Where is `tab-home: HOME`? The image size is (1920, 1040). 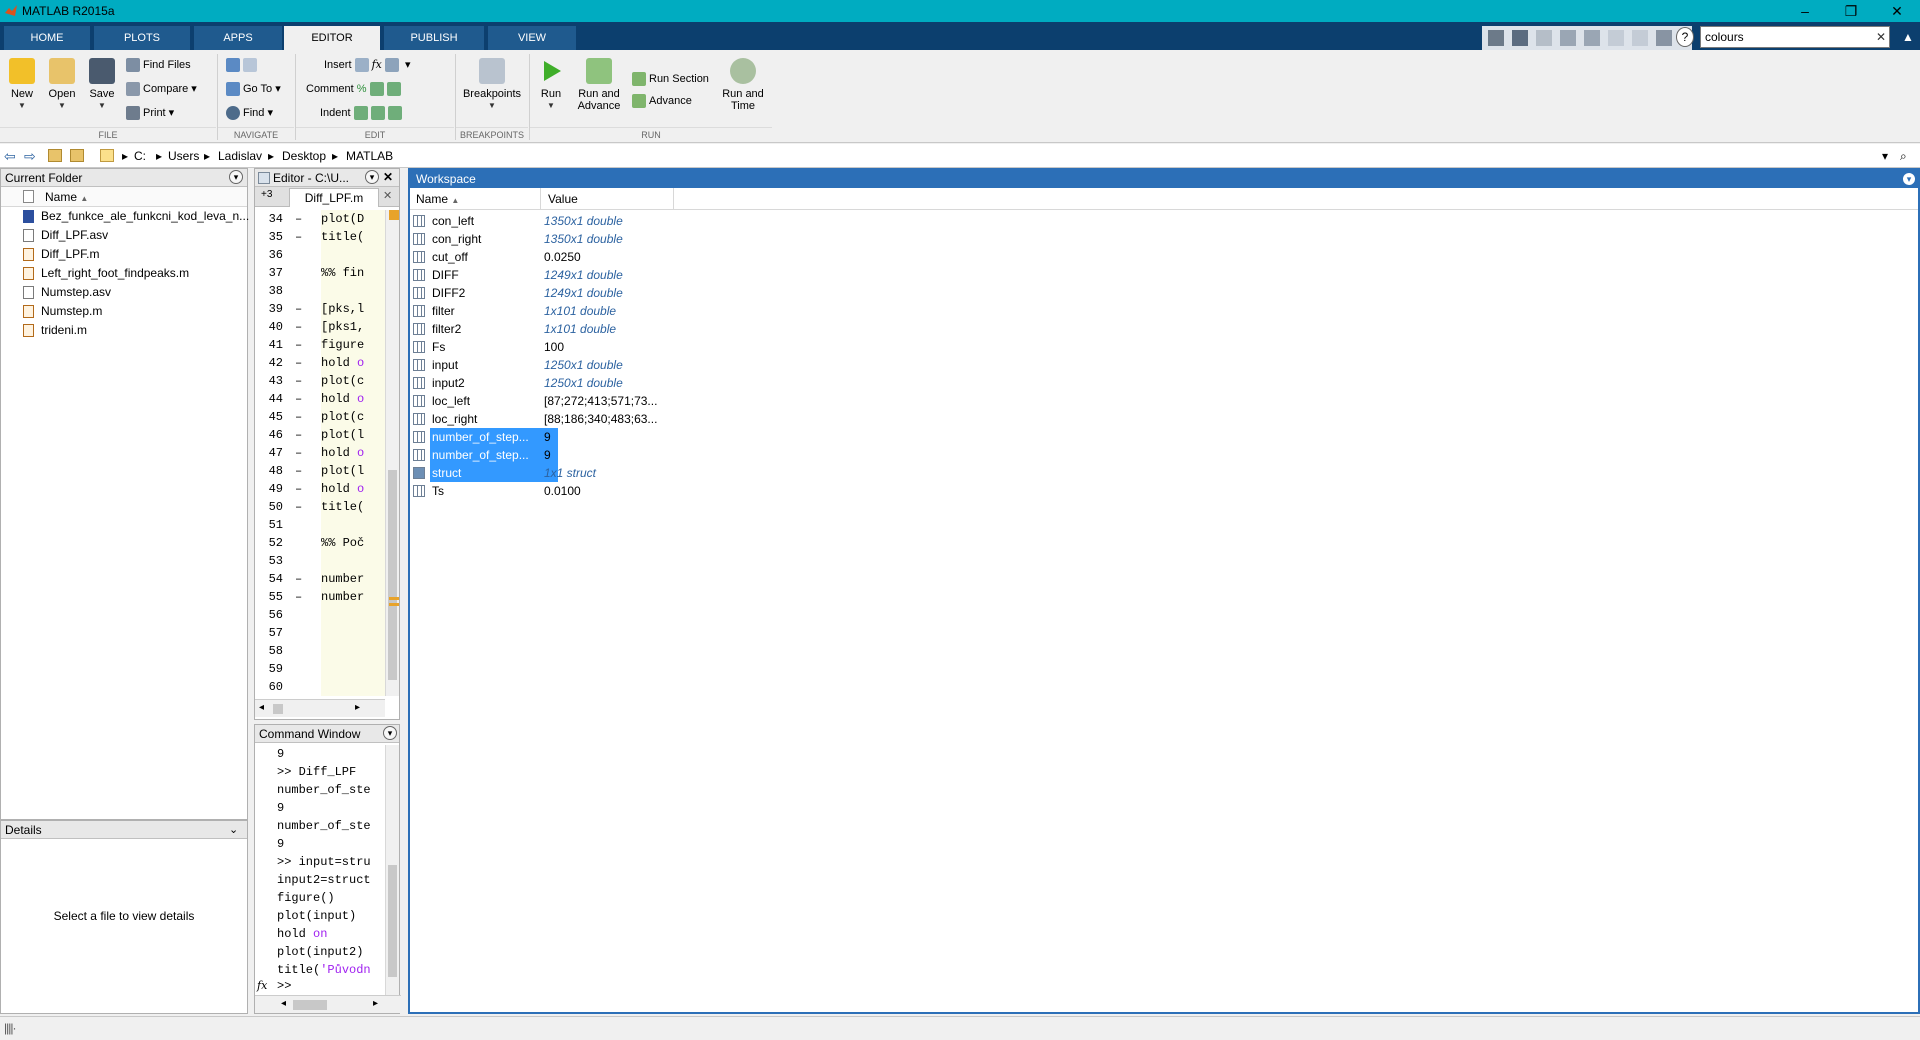
tab-home: HOME is located at coordinates (47, 38).